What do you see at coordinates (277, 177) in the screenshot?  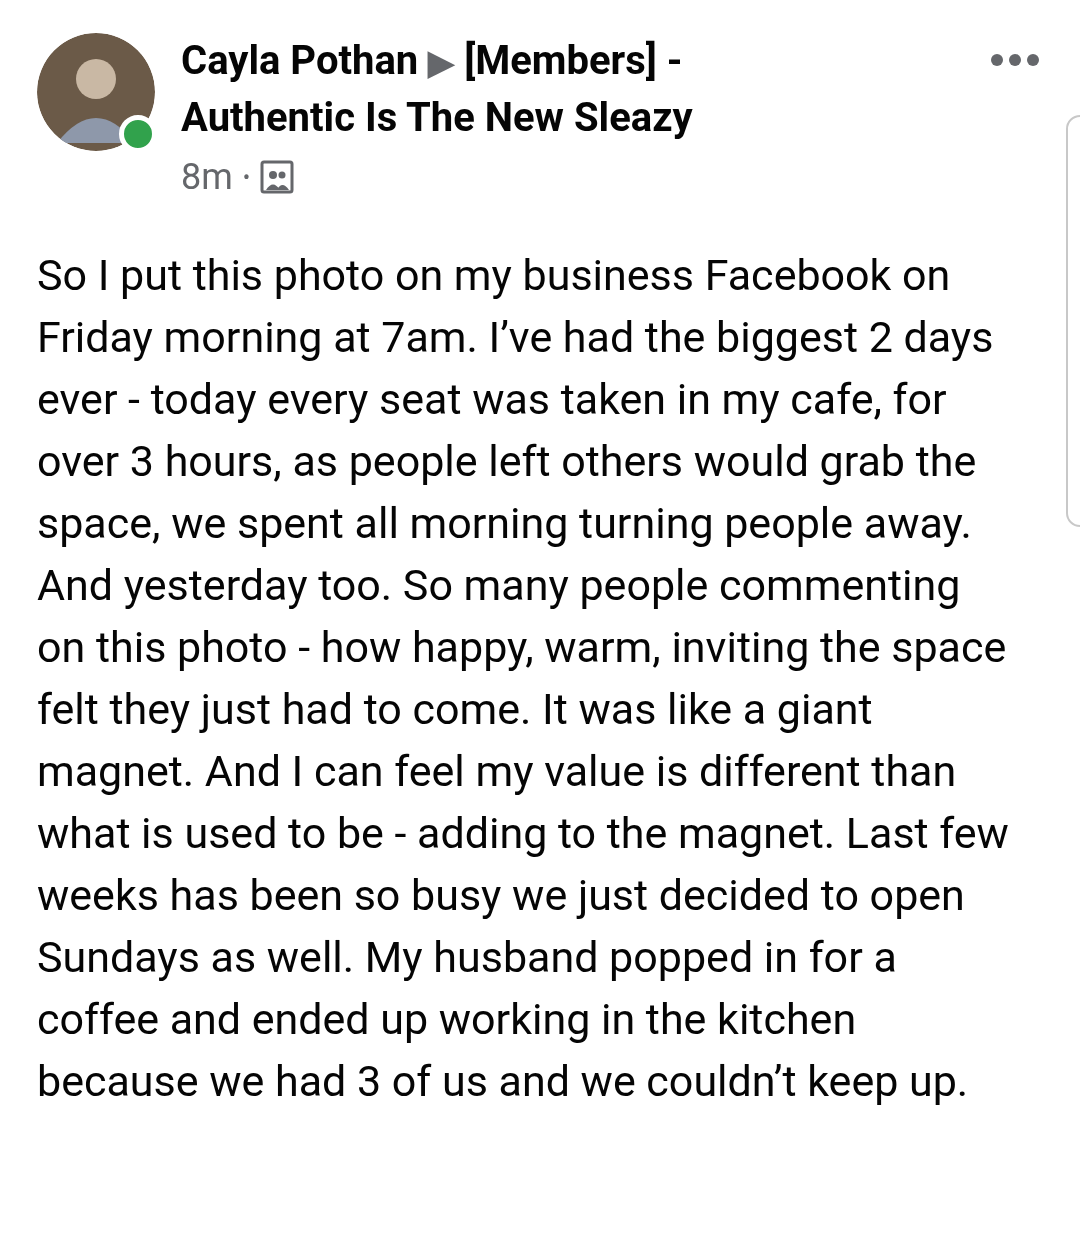 I see `members-icon` at bounding box center [277, 177].